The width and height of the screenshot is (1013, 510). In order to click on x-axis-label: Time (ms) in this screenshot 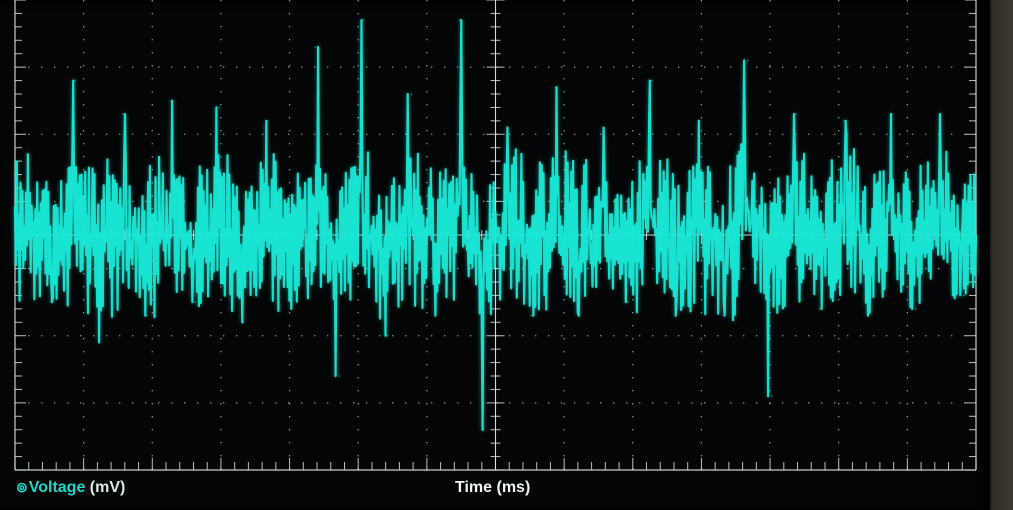, I will do `click(493, 487)`.